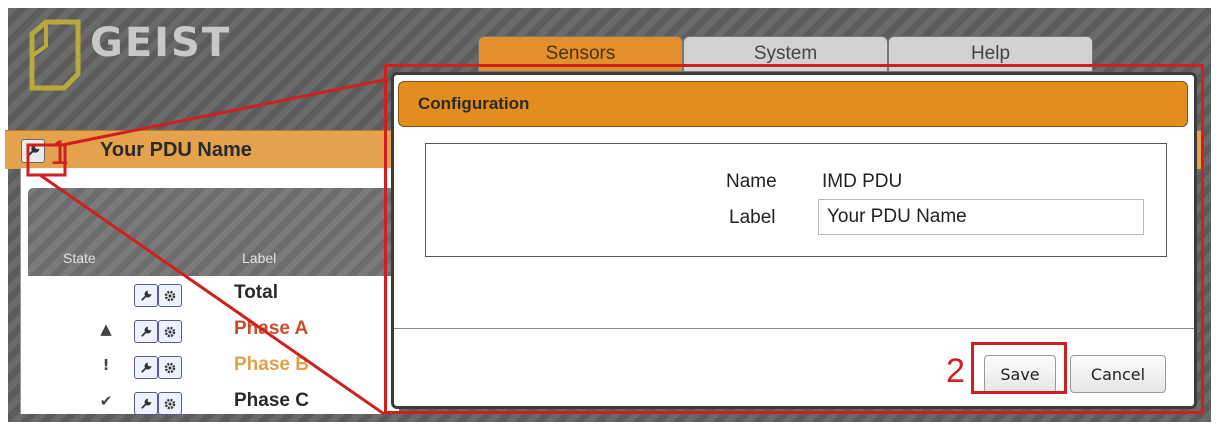 This screenshot has height=425, width=1219. Describe the element at coordinates (794, 328) in the screenshot. I see `dialog-divider` at that location.